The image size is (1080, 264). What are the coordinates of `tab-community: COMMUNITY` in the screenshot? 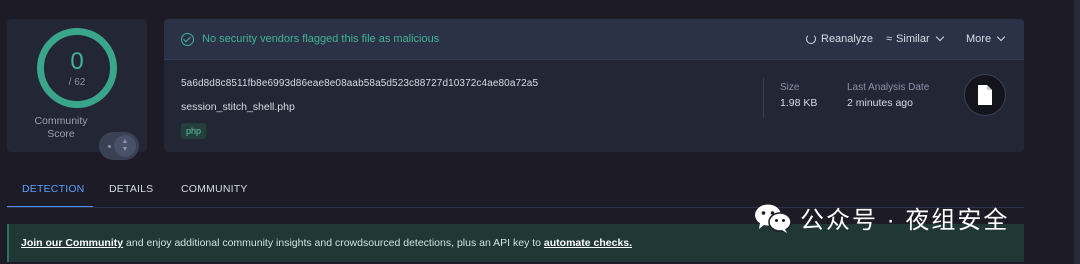 It's located at (214, 189).